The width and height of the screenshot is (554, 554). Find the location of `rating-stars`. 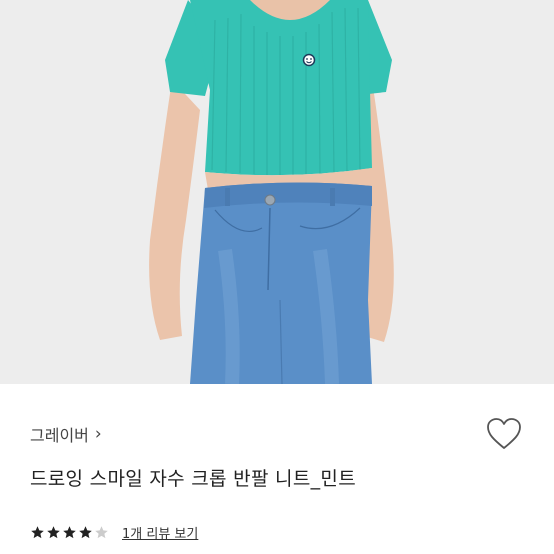

rating-stars is located at coordinates (70, 532).